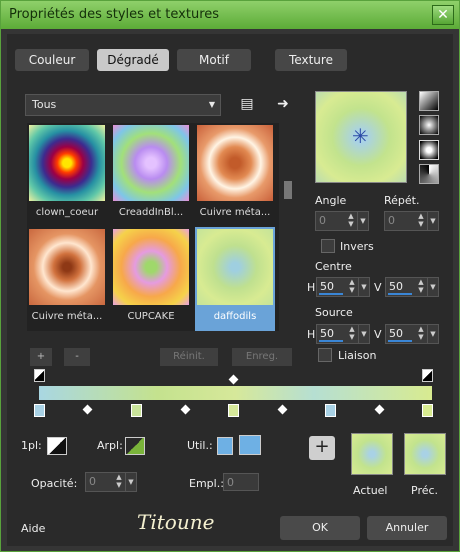 The height and width of the screenshot is (552, 460). I want to click on repeat-value: 0, so click(391, 220).